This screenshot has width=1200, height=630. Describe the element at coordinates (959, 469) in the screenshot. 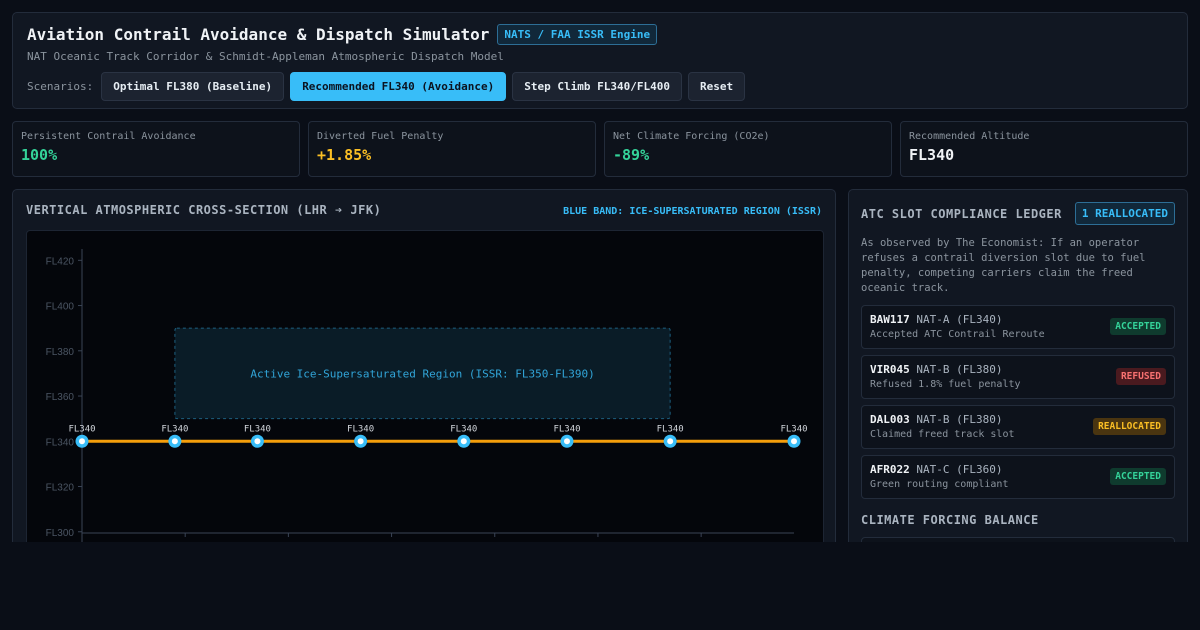

I see `flight-track: NAT-C (FL360)` at that location.